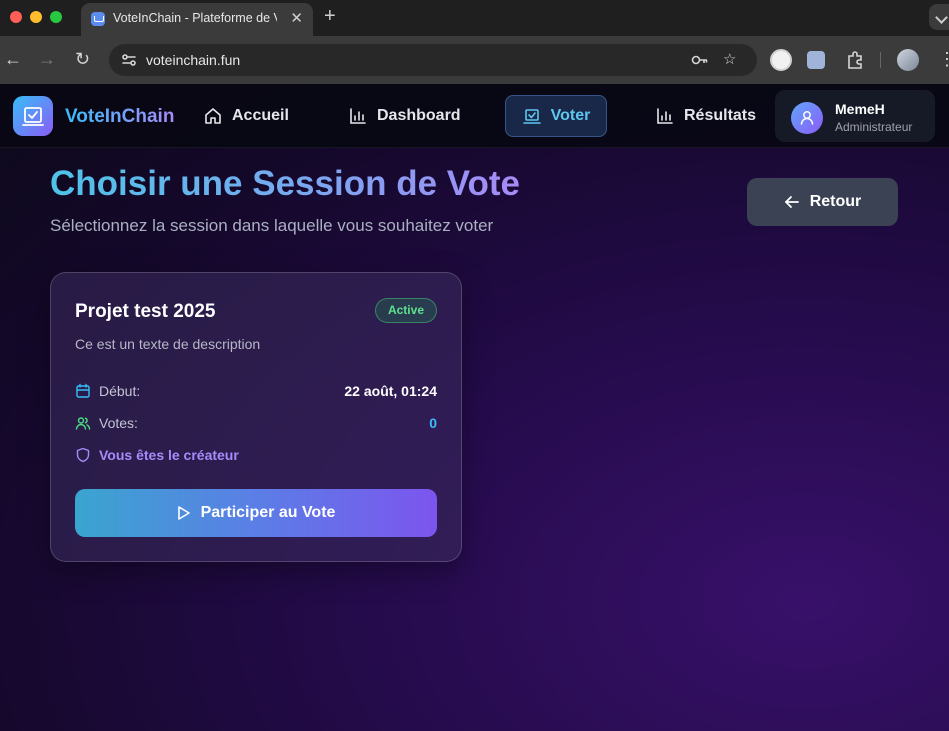 This screenshot has height=731, width=949. I want to click on user-avatar, so click(807, 118).